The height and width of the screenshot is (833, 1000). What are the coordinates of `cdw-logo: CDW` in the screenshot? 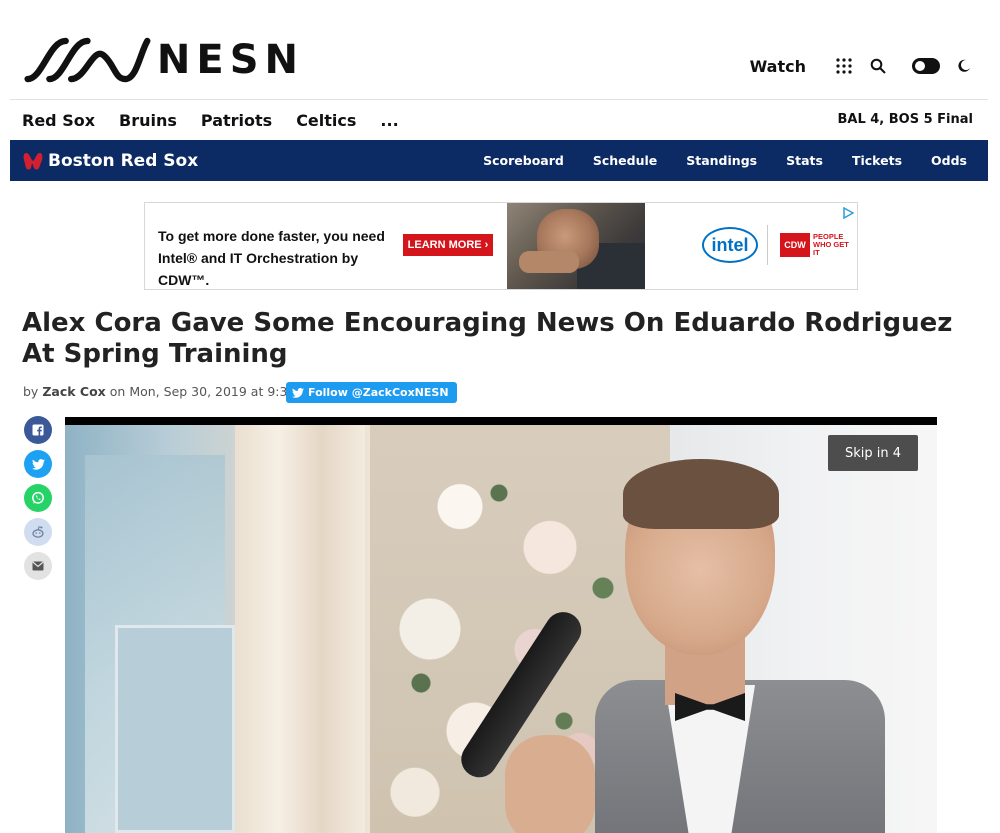 It's located at (795, 245).